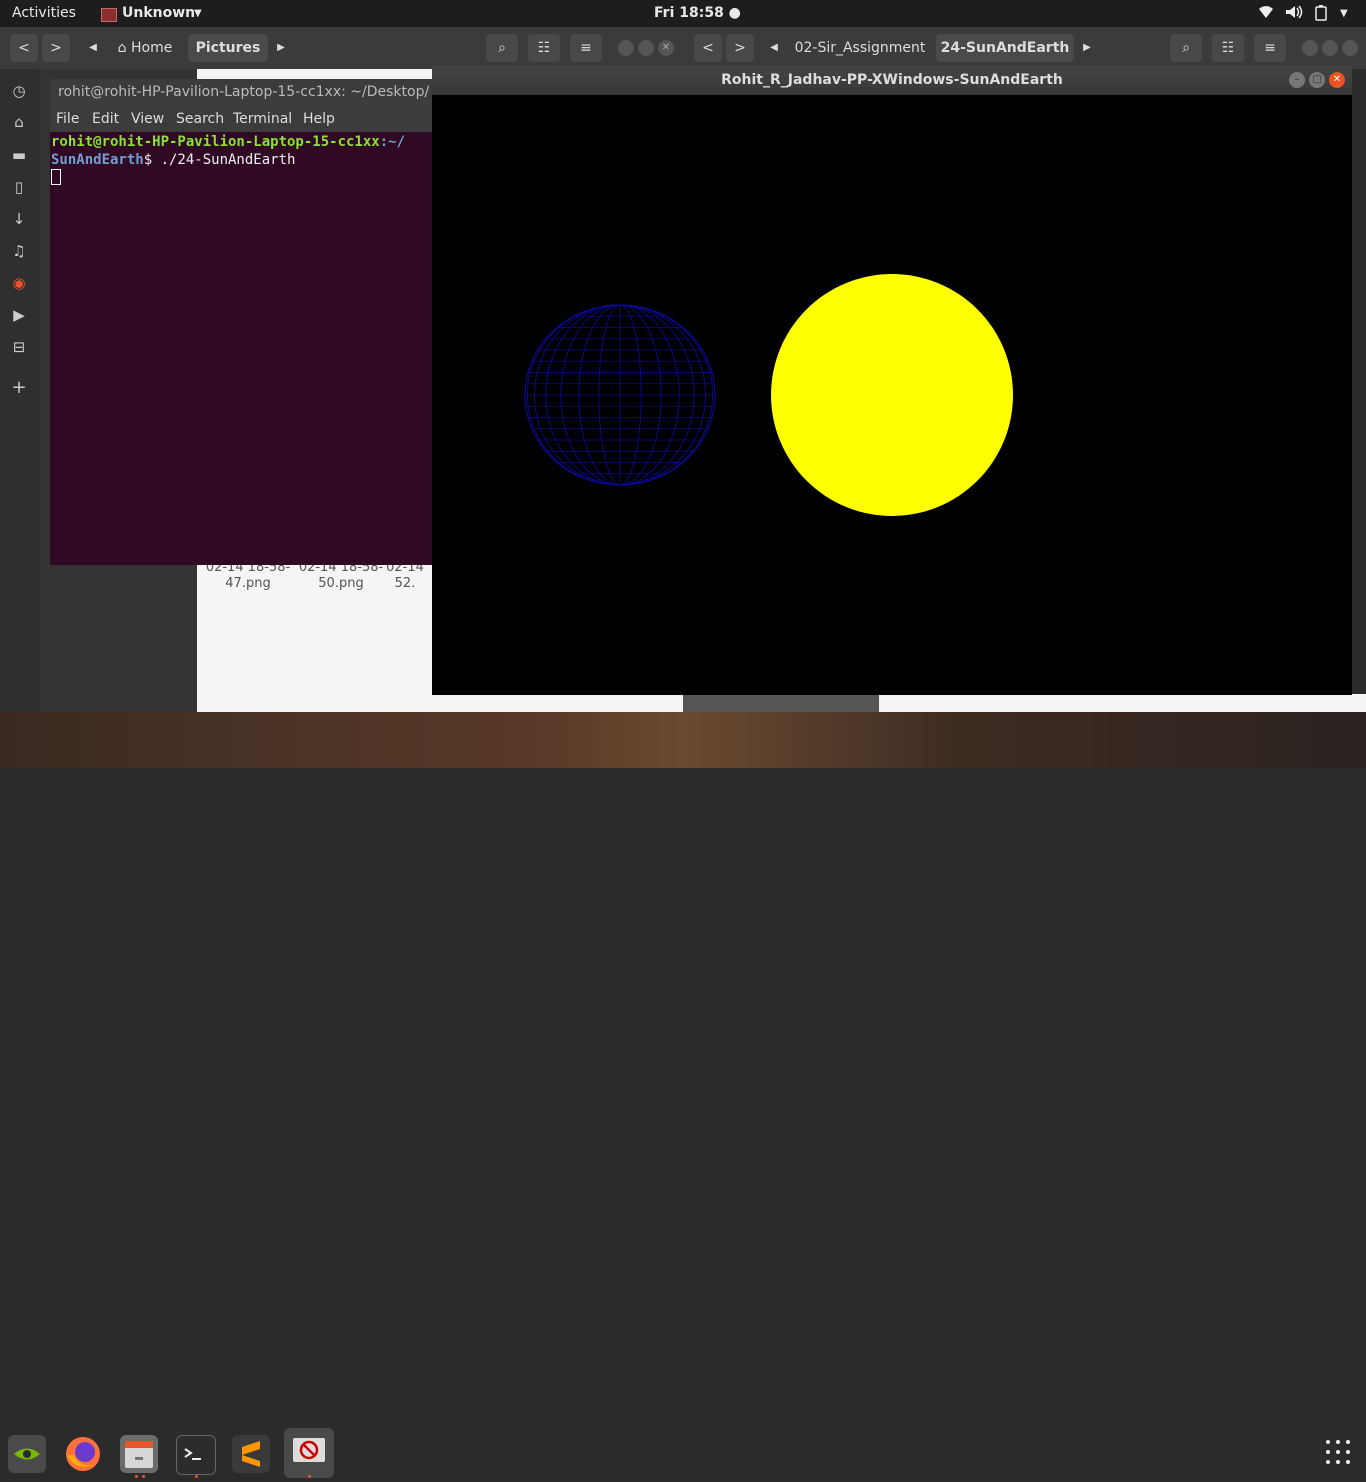 The image size is (1366, 1482). I want to click on sublime-icon, so click(251, 1454).